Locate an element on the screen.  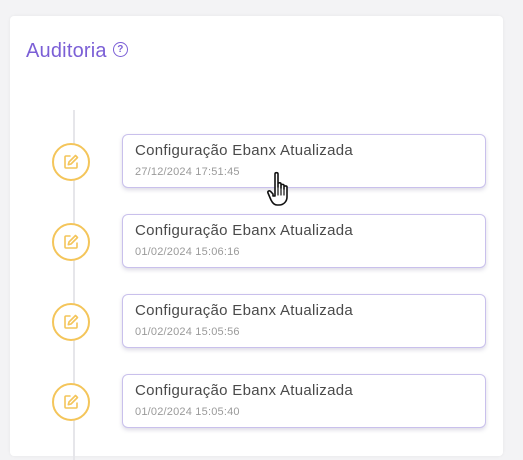
audit-card-timestamp: 01/02/2024 15:06:16 is located at coordinates (187, 252).